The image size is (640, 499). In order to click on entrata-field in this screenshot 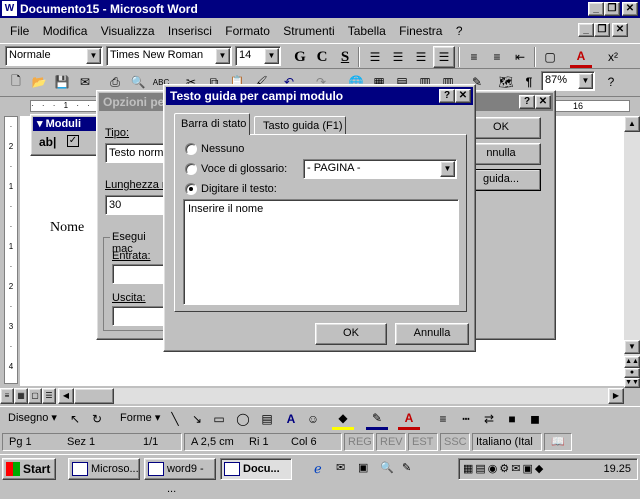, I will do `click(138, 274)`.